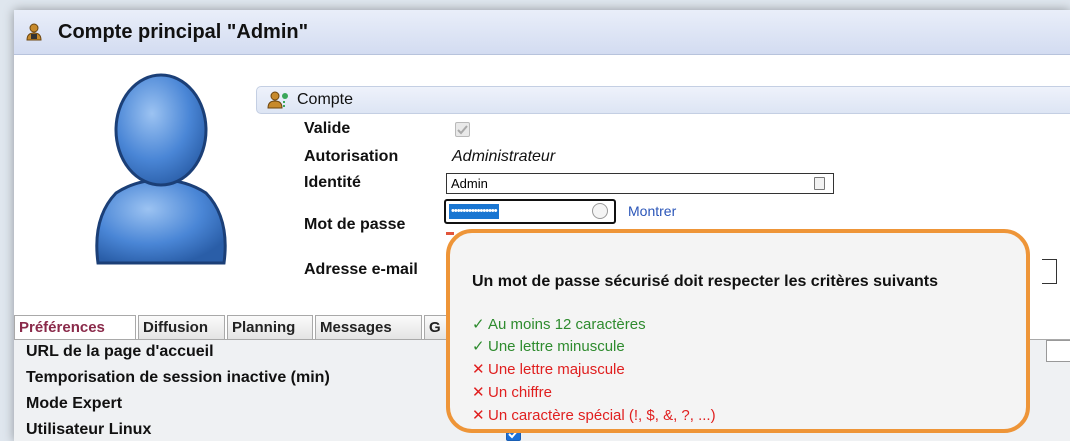  Describe the element at coordinates (181, 327) in the screenshot. I see `tab-diffusion: Diffusion` at that location.